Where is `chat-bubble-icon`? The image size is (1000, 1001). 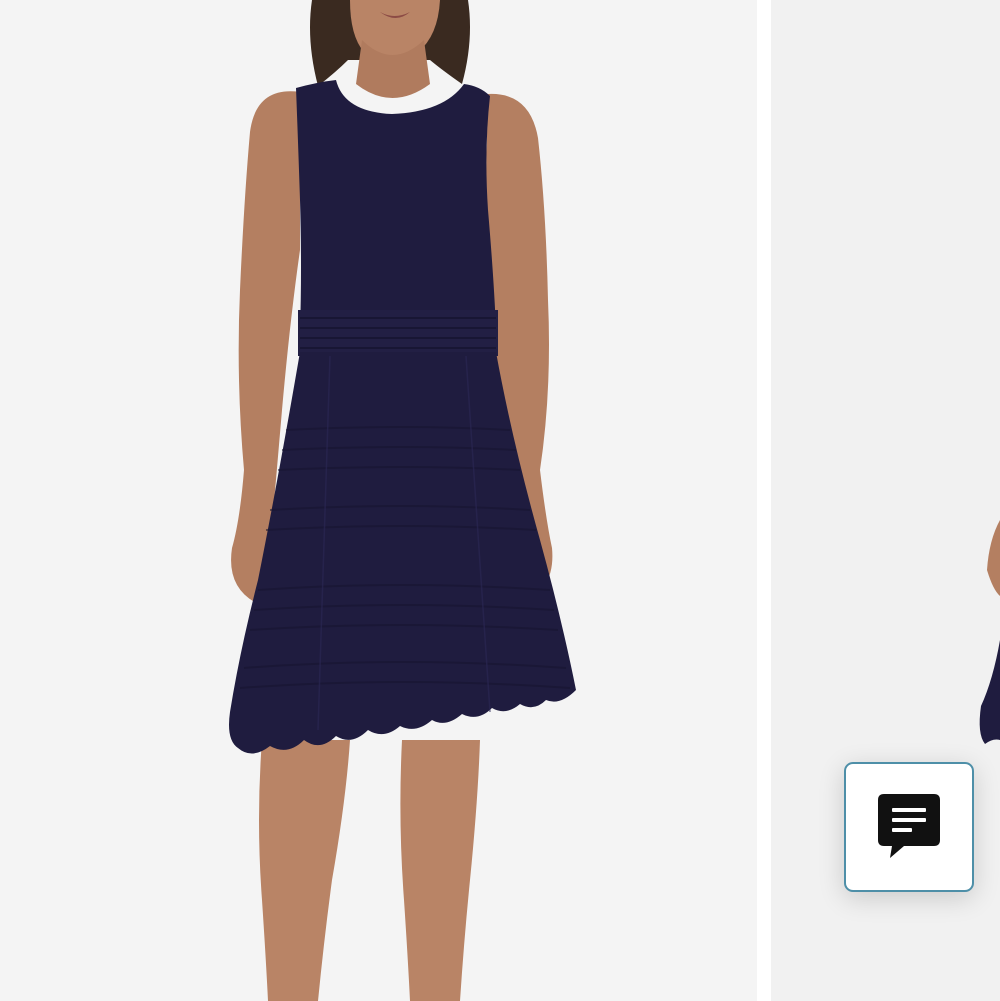
chat-bubble-icon is located at coordinates (909, 826).